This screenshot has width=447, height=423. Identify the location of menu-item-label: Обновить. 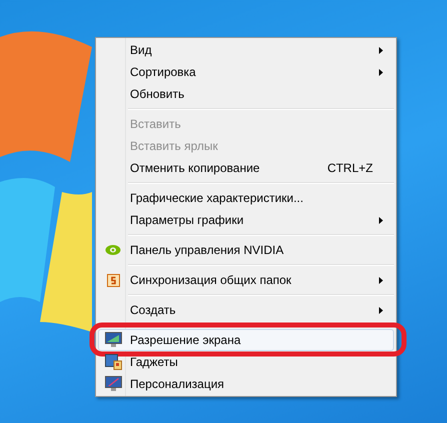
(157, 94).